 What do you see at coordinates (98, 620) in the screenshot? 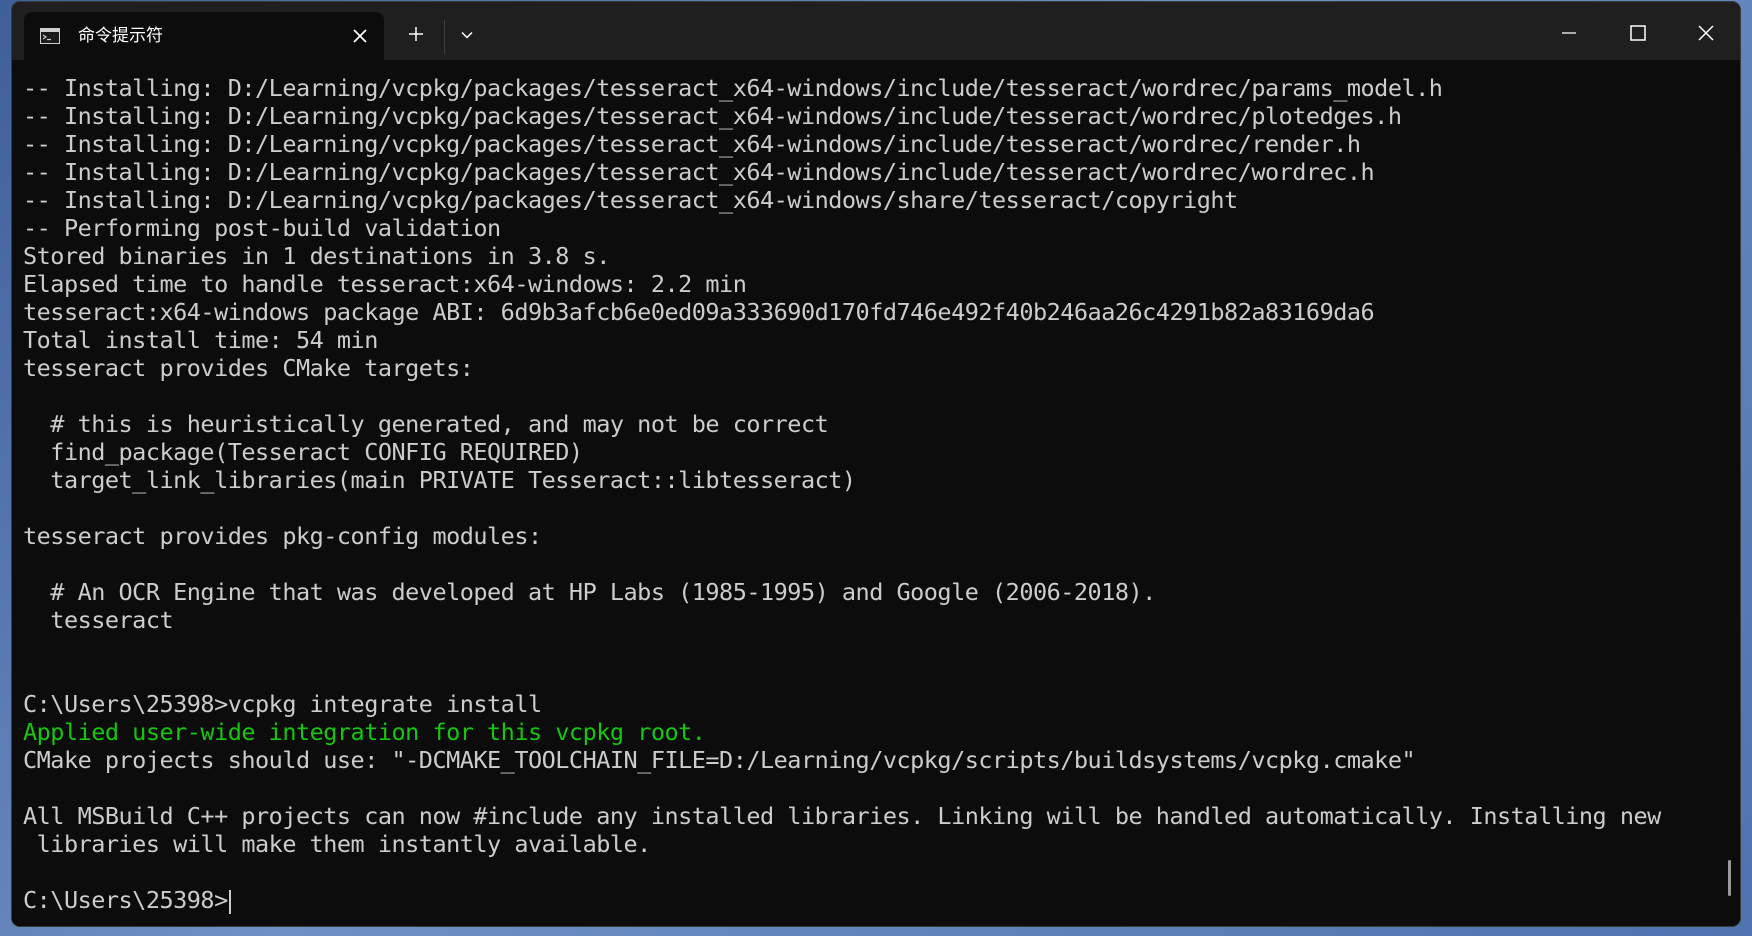
I see `terminal-line: tesseract` at bounding box center [98, 620].